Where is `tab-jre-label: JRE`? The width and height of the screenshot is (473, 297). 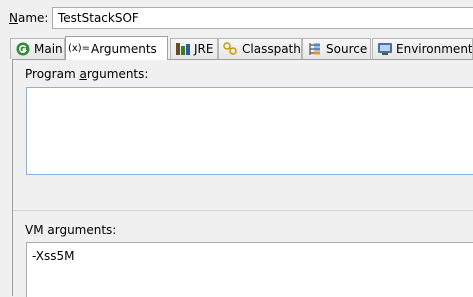
tab-jre-label: JRE is located at coordinates (204, 49).